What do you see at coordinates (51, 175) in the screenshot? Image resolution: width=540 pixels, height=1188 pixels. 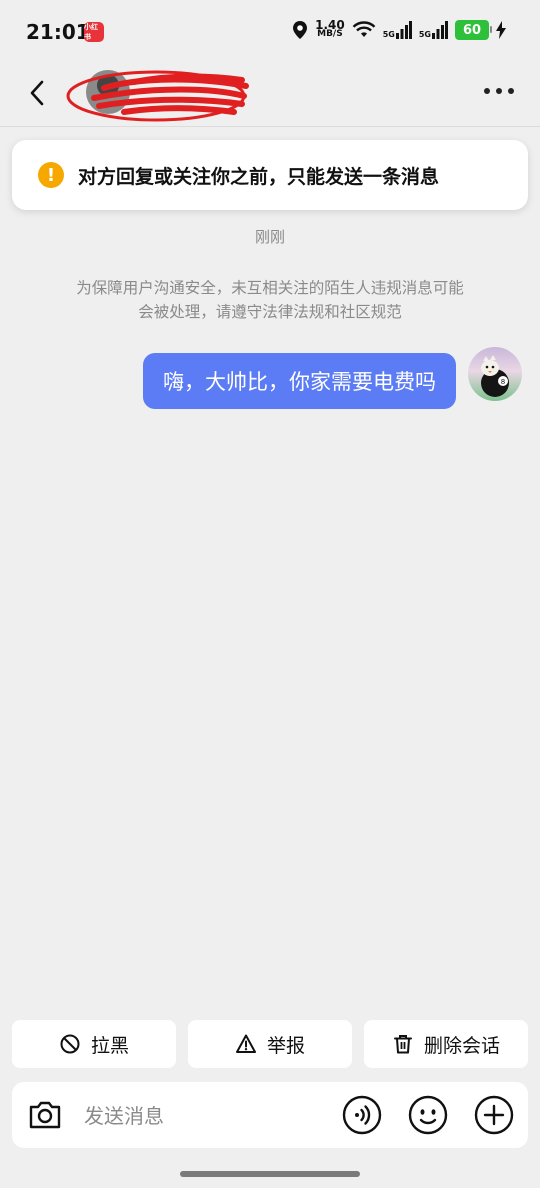 I see `warning-icon: !` at bounding box center [51, 175].